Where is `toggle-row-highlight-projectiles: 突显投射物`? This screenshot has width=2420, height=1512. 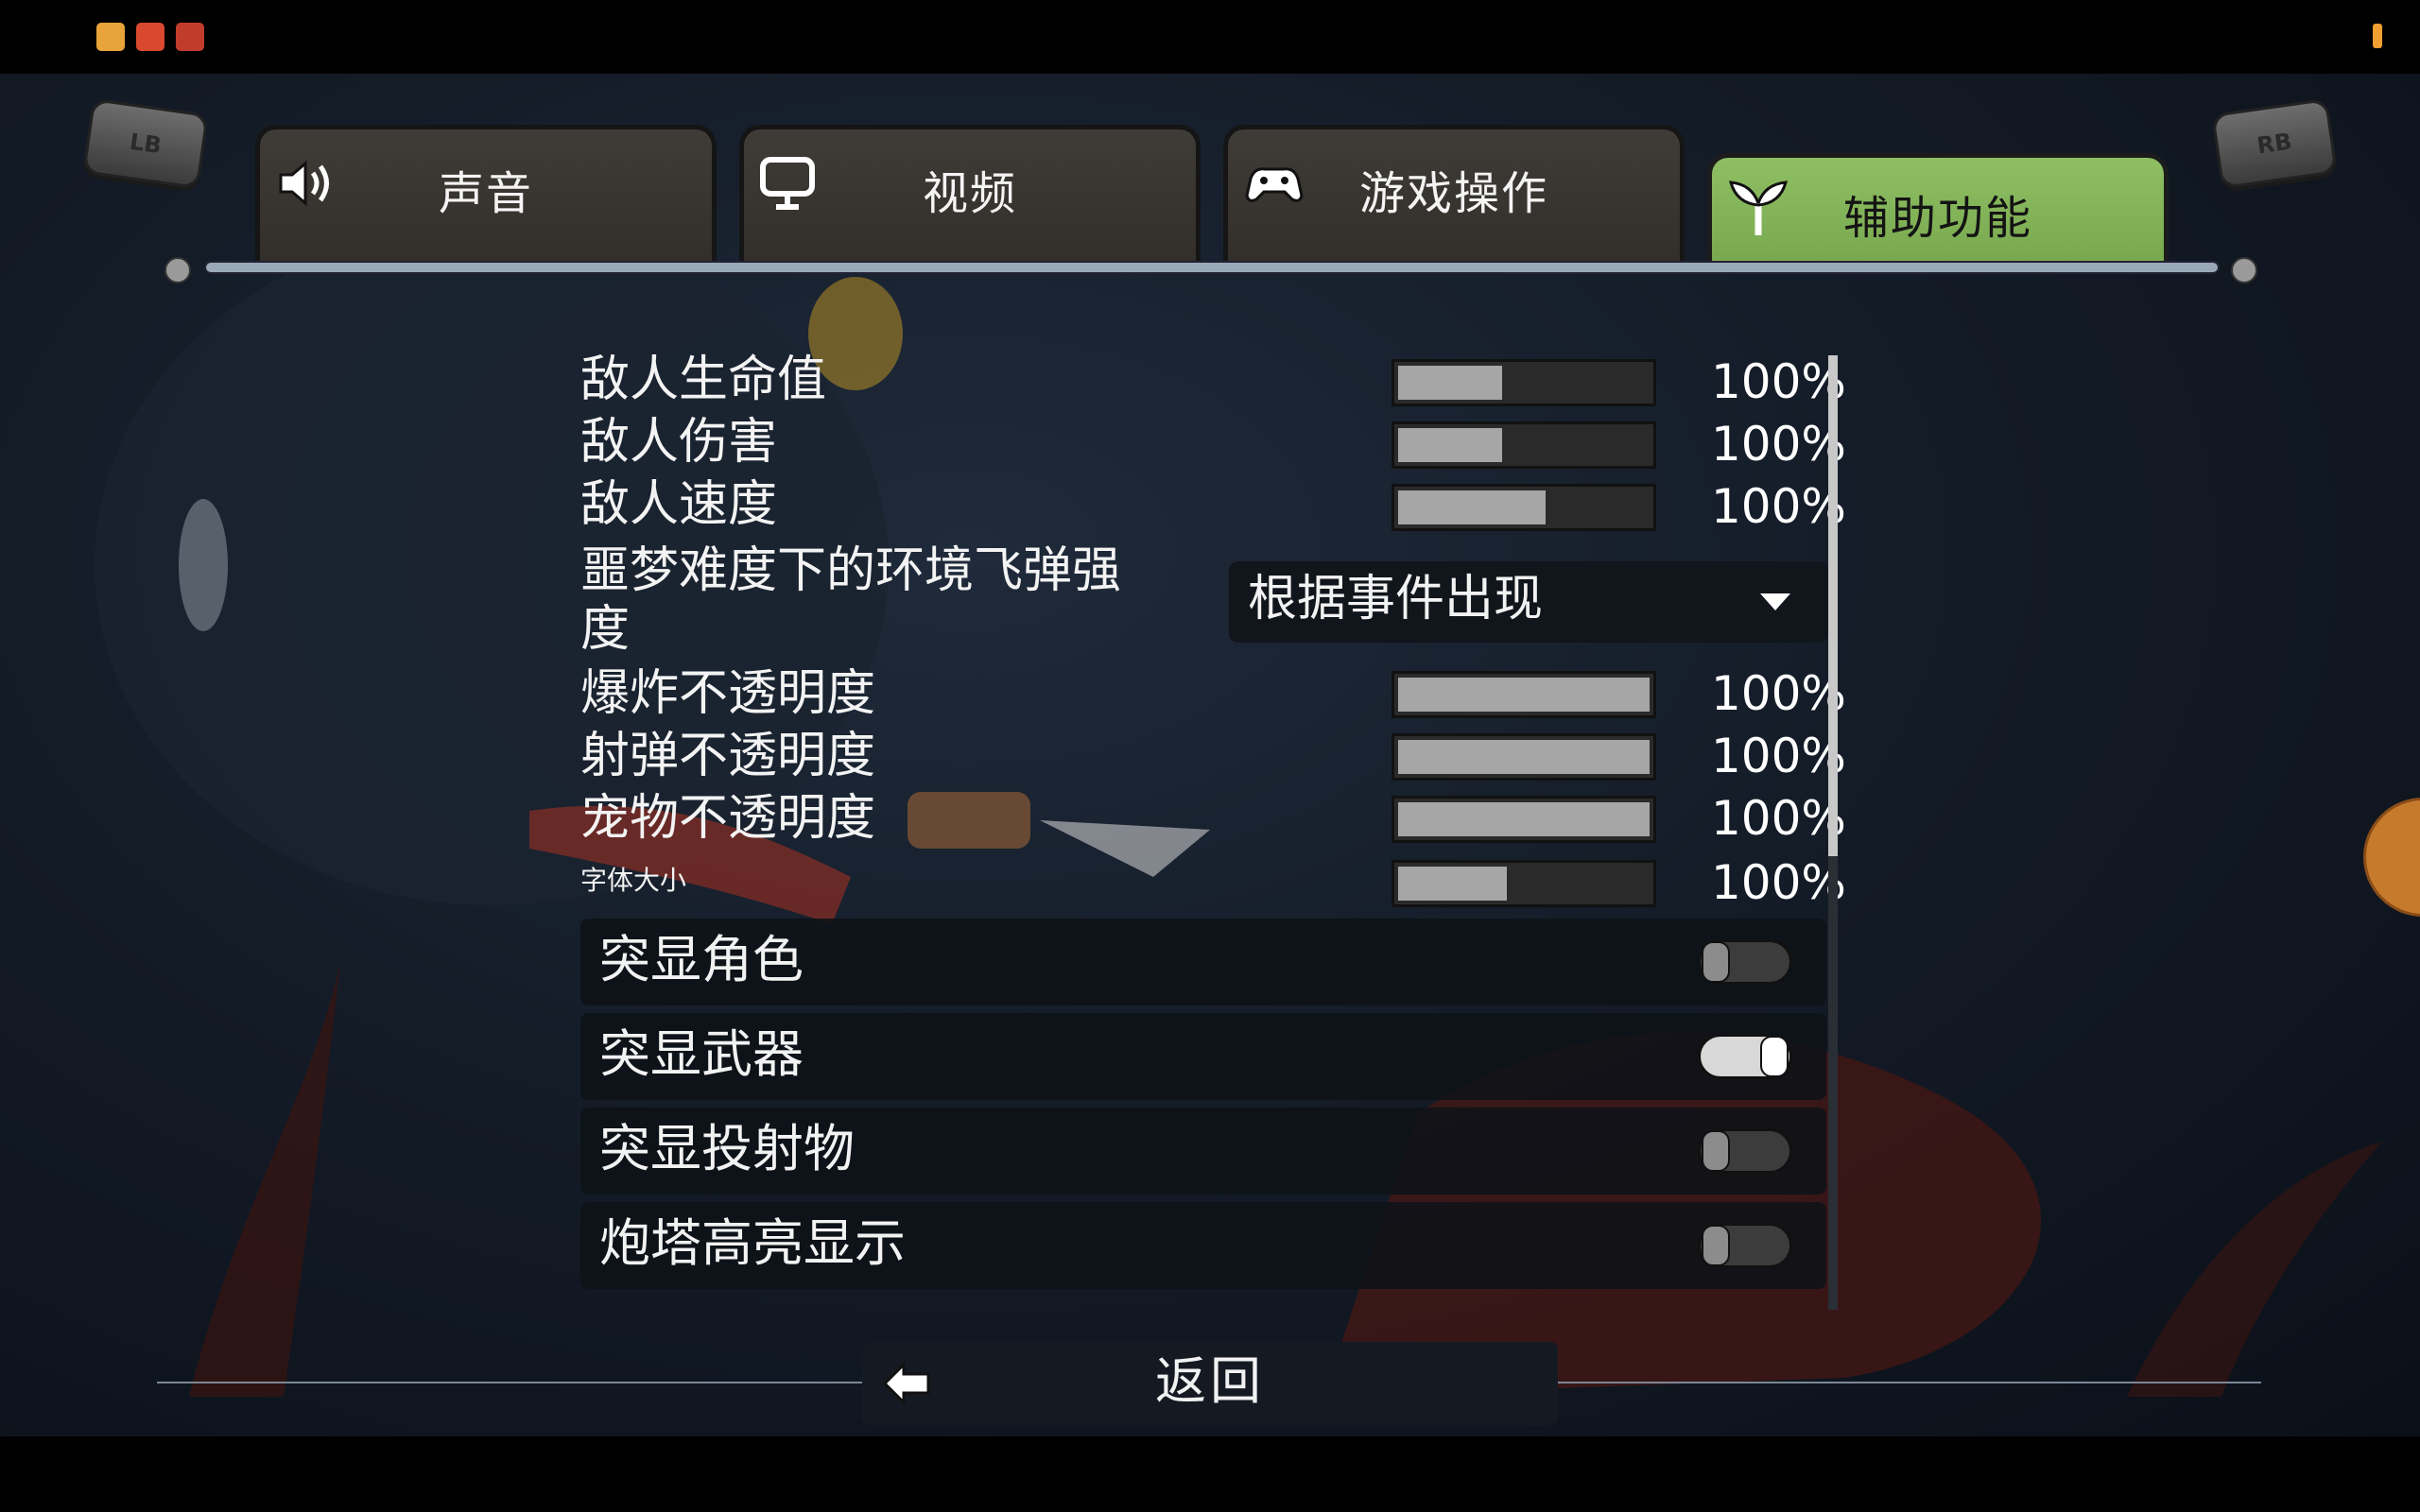
toggle-row-highlight-projectiles: 突显投射物 is located at coordinates (1203, 1151).